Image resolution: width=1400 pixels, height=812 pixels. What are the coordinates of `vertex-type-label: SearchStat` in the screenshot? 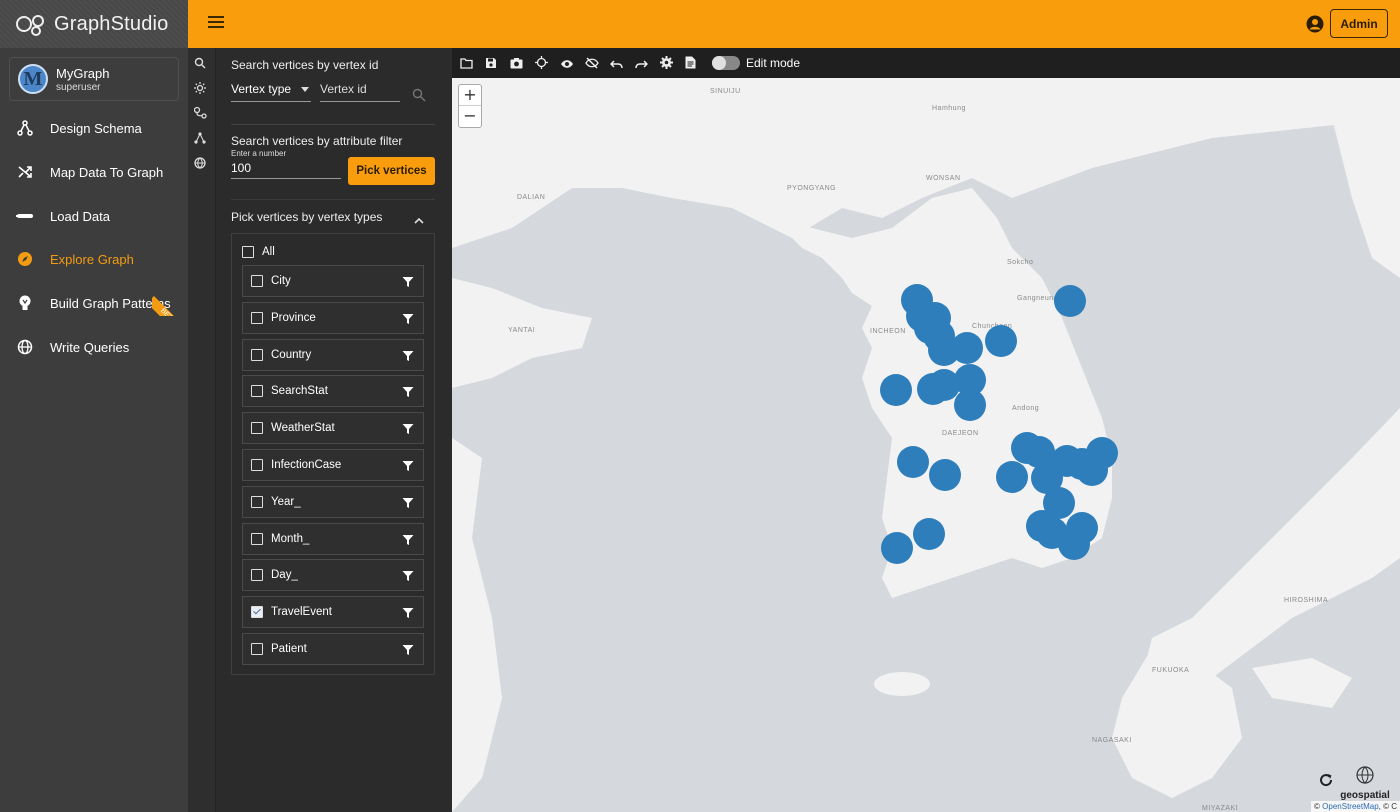 It's located at (299, 391).